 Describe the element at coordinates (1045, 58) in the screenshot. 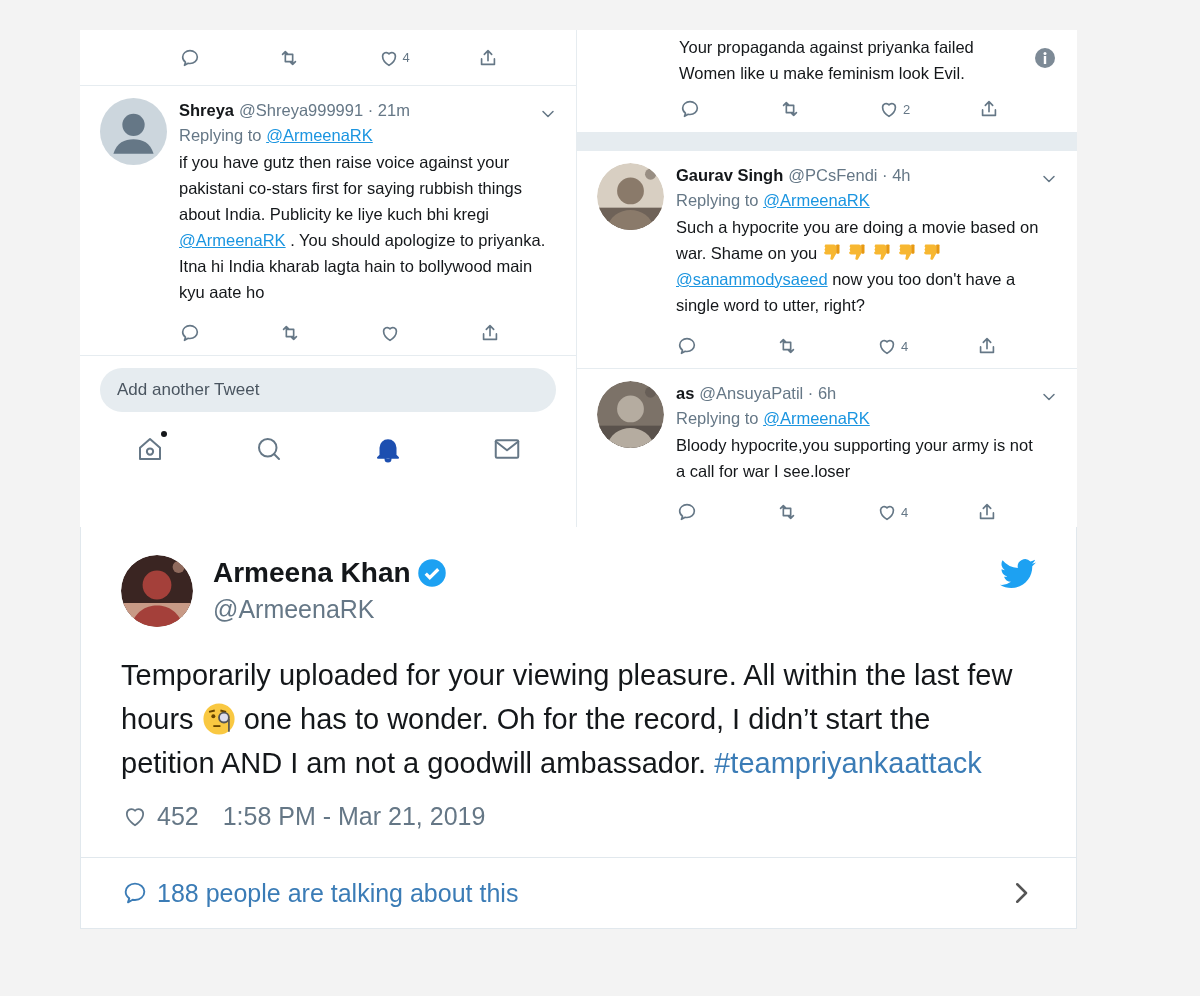

I see `info-icon` at that location.